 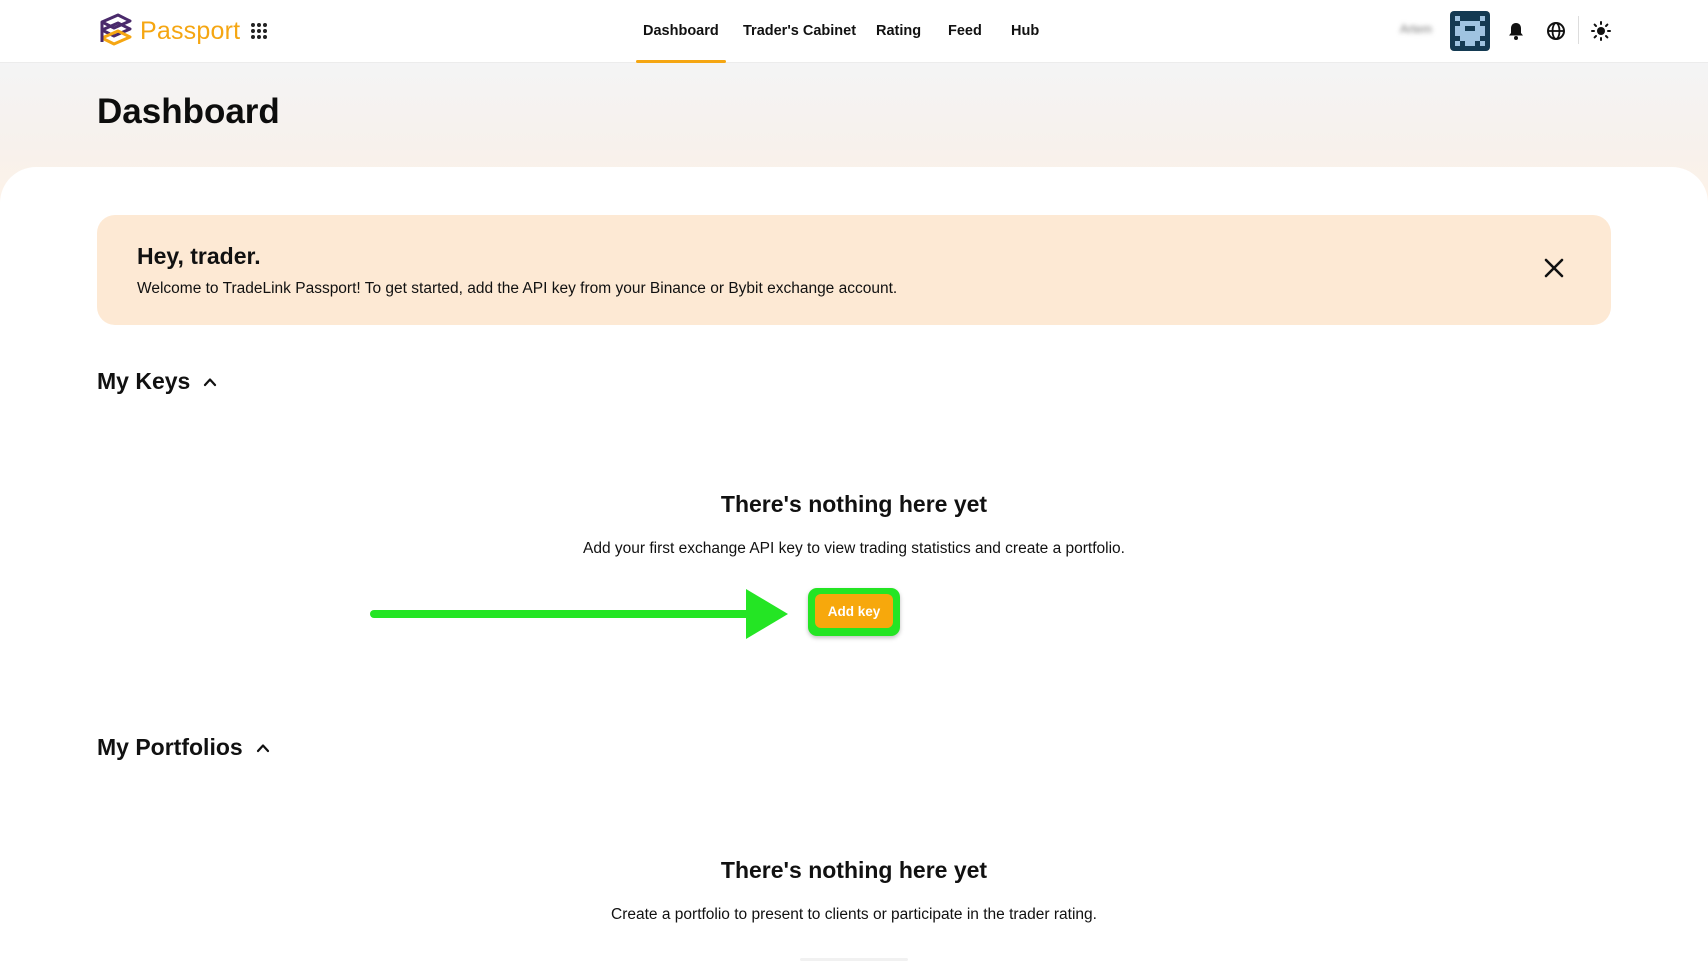 I want to click on pixel-avatar-icon, so click(x=1470, y=31).